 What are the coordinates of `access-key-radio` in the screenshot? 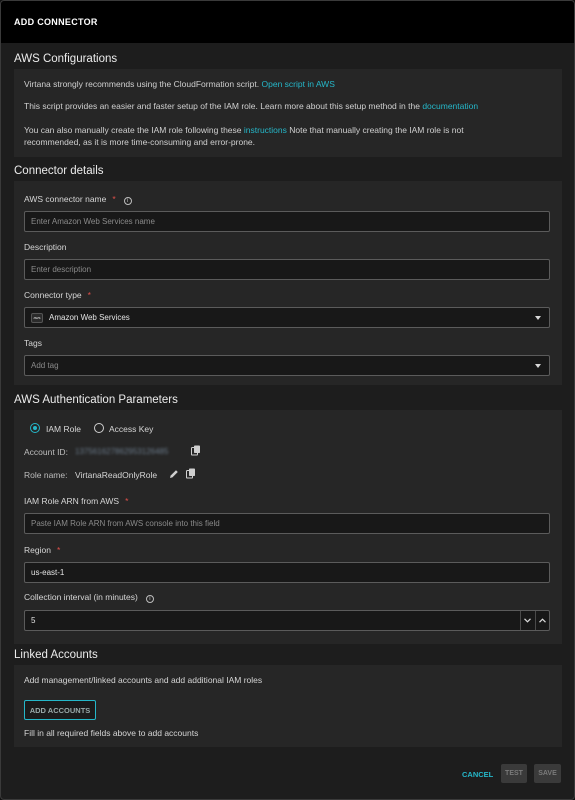 It's located at (99, 428).